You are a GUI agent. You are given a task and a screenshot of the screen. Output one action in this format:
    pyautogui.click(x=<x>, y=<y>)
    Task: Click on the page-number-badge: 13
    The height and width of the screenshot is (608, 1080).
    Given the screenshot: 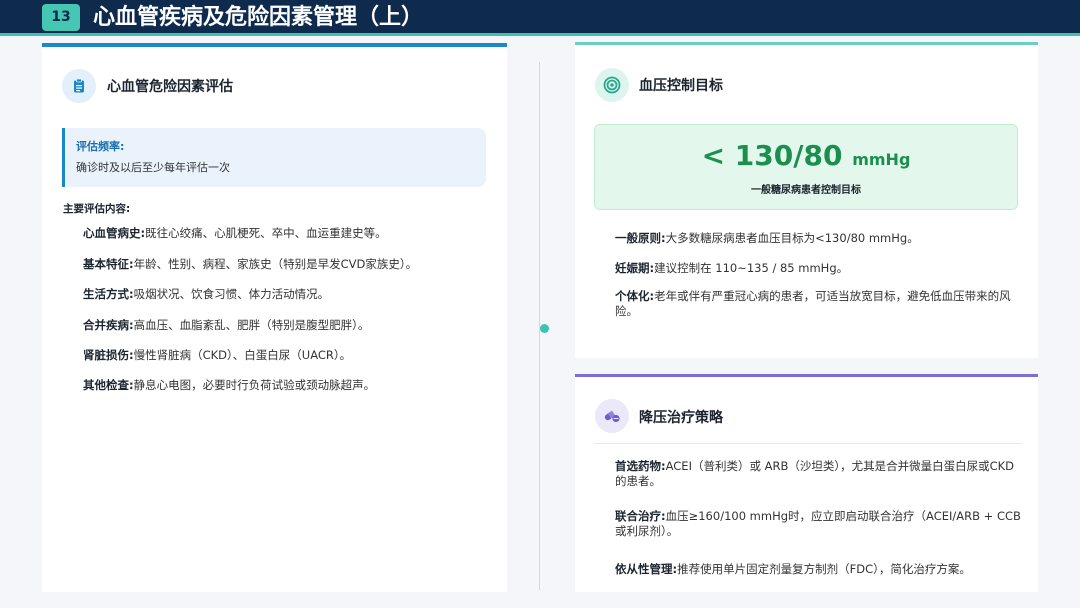 What is the action you would take?
    pyautogui.click(x=61, y=17)
    